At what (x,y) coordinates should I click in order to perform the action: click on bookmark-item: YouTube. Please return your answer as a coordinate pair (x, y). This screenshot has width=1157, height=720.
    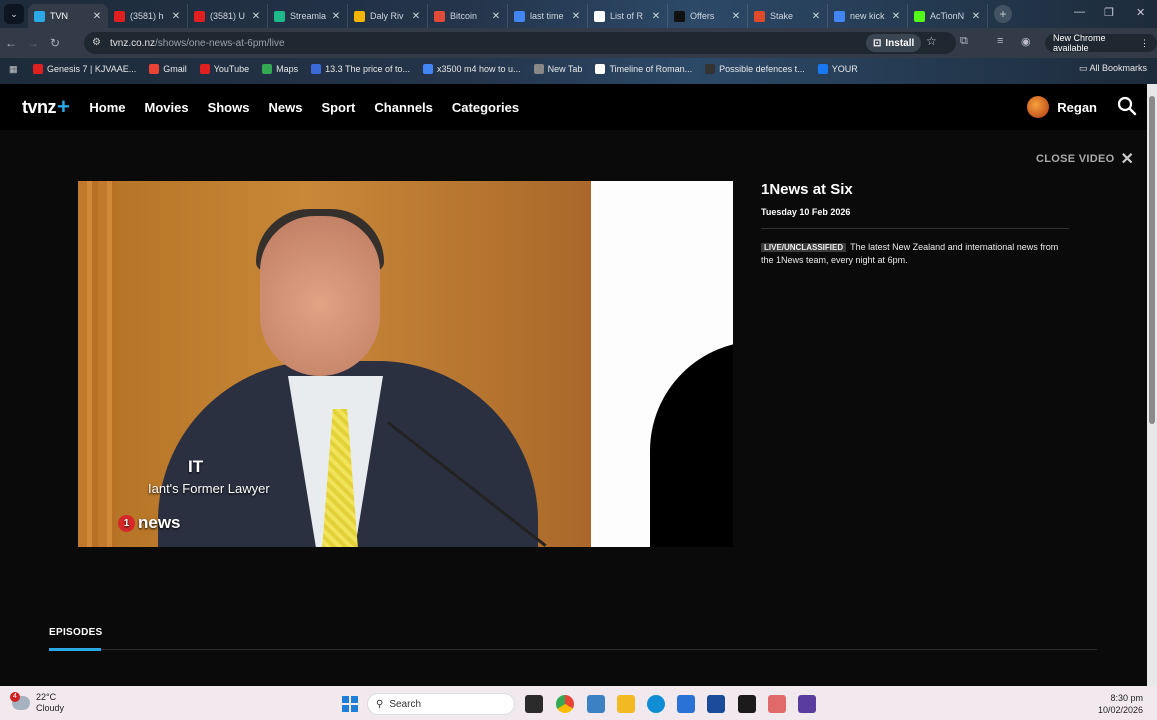
    Looking at the image, I should click on (224, 69).